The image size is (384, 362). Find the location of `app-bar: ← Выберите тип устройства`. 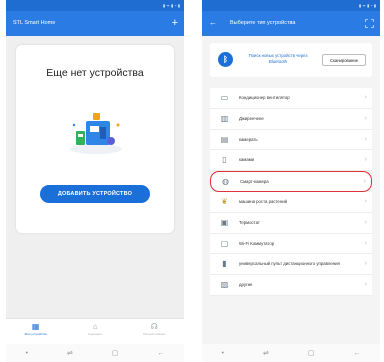

app-bar: ← Выберите тип устройства is located at coordinates (291, 23).